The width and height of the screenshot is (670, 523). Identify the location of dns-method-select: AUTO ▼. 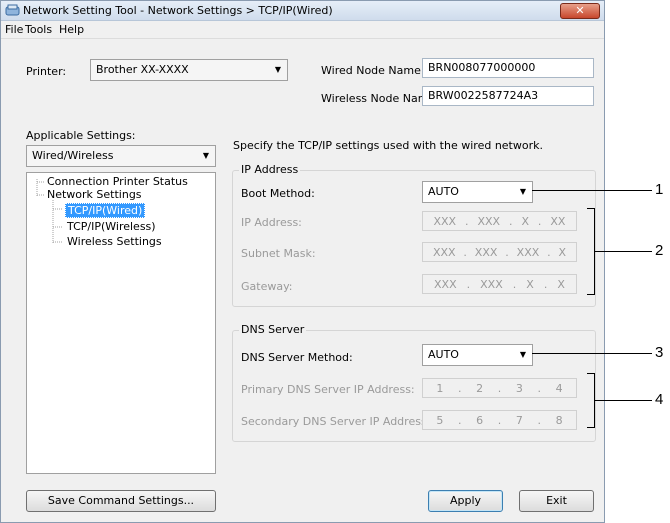
(477, 355).